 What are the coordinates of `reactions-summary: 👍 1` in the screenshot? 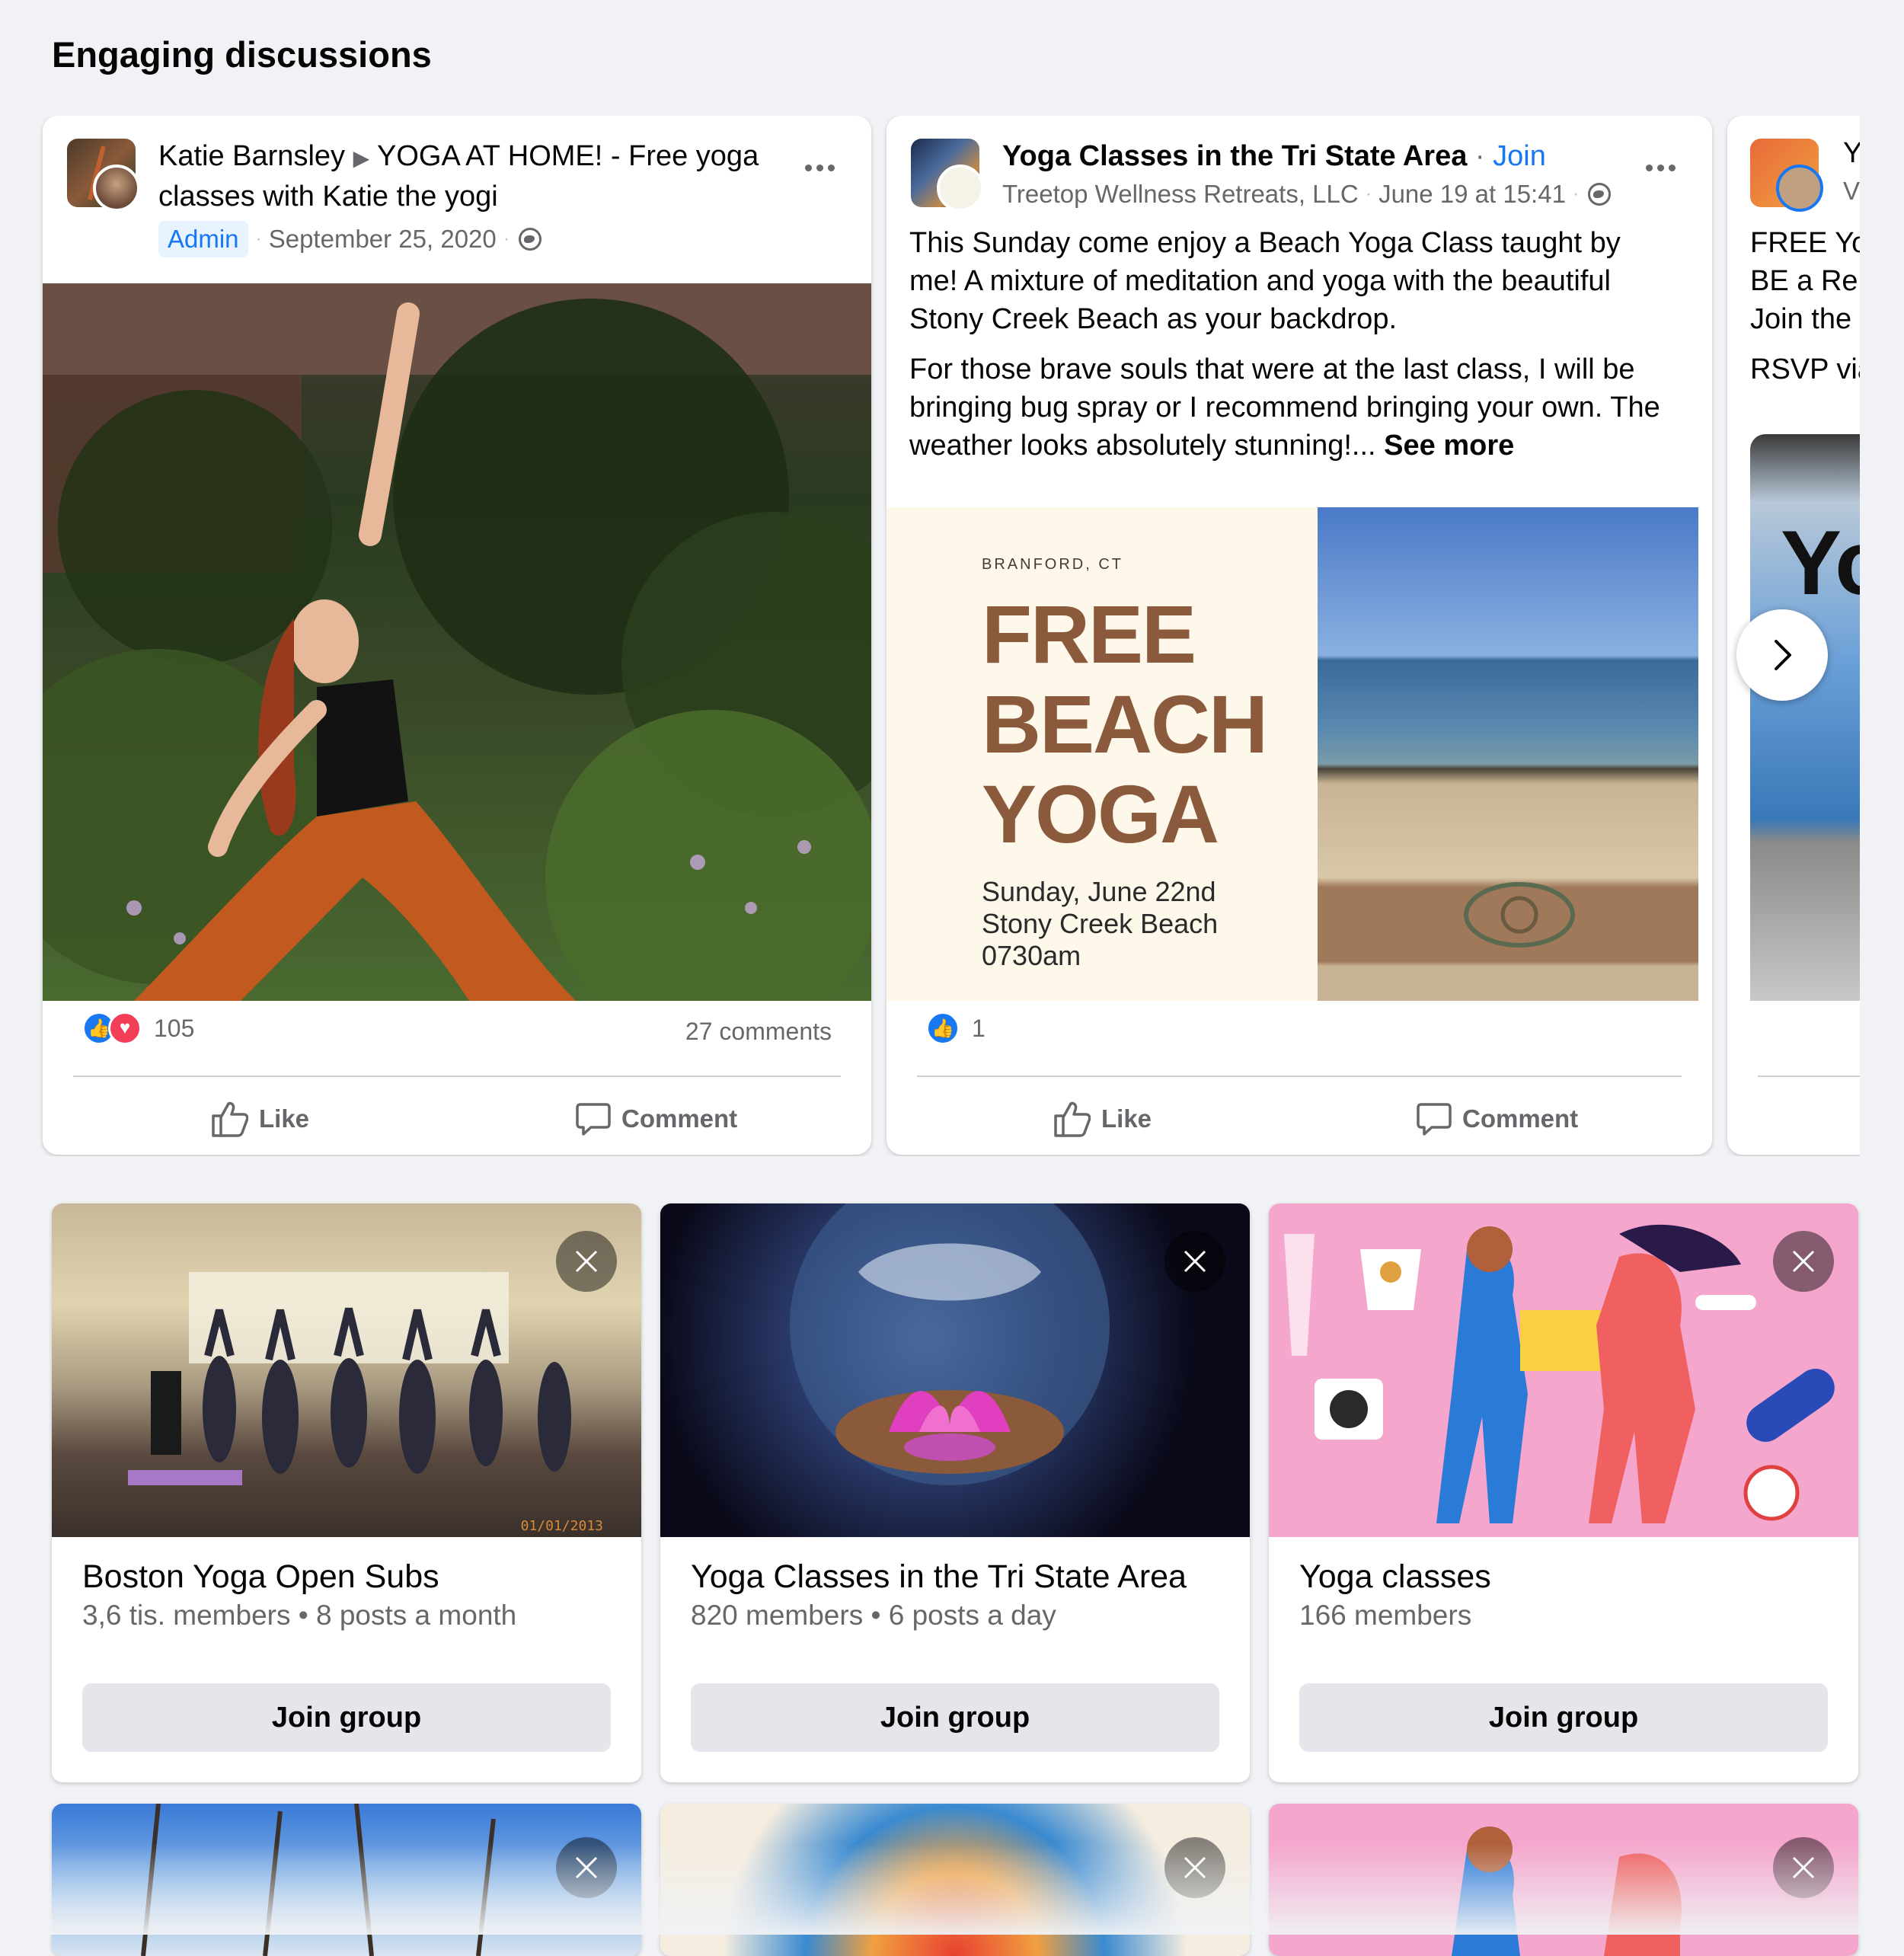 It's located at (956, 1028).